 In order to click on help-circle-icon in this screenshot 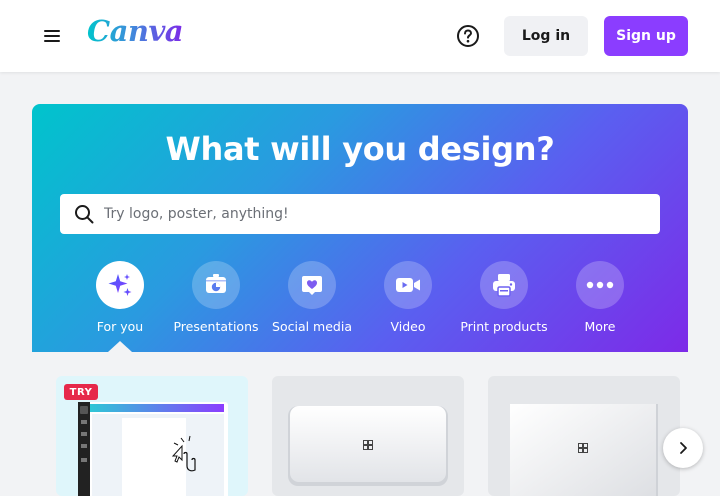, I will do `click(468, 36)`.